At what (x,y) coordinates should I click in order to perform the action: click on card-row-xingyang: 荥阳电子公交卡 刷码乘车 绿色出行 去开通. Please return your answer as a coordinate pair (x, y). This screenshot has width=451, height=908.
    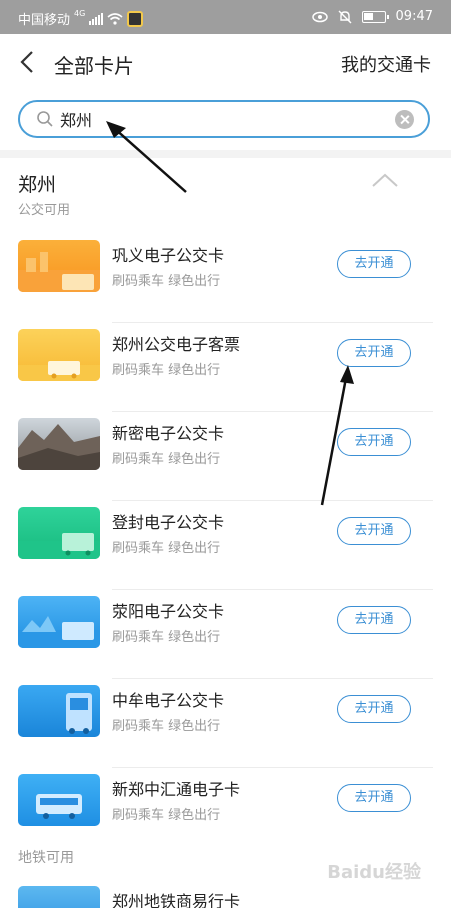
    Looking at the image, I should click on (225, 634).